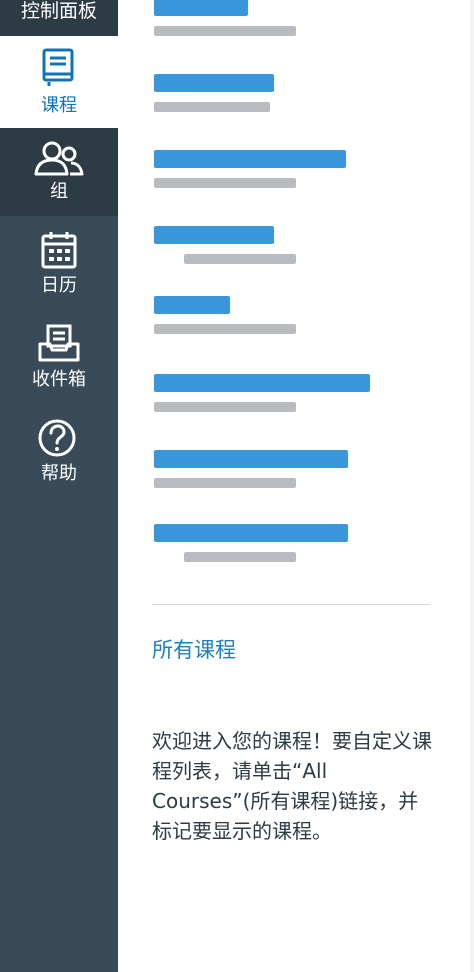  I want to click on all-courses-link: 所有课程, so click(194, 650).